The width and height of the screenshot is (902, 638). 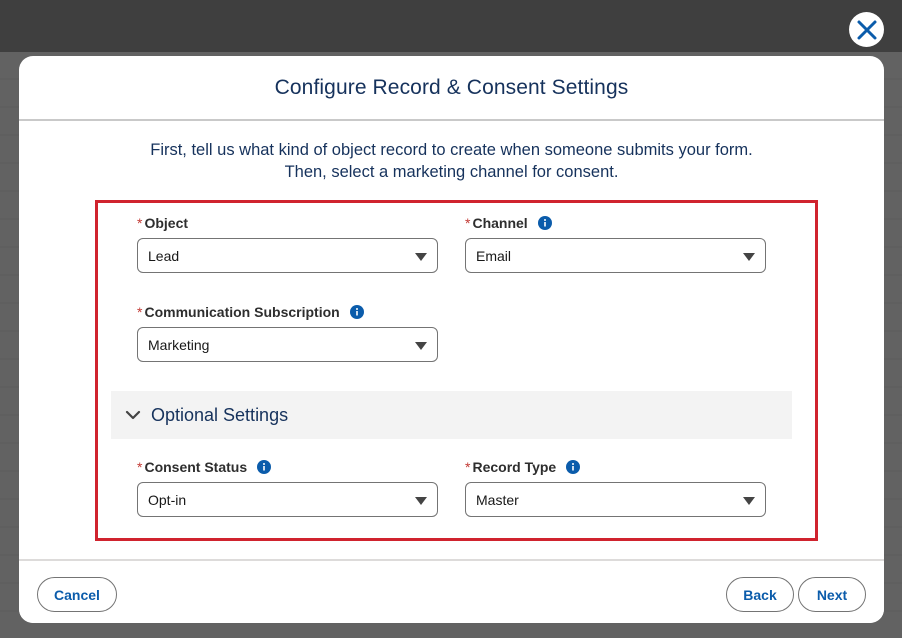 I want to click on object-field: * Object Lead, so click(x=287, y=243).